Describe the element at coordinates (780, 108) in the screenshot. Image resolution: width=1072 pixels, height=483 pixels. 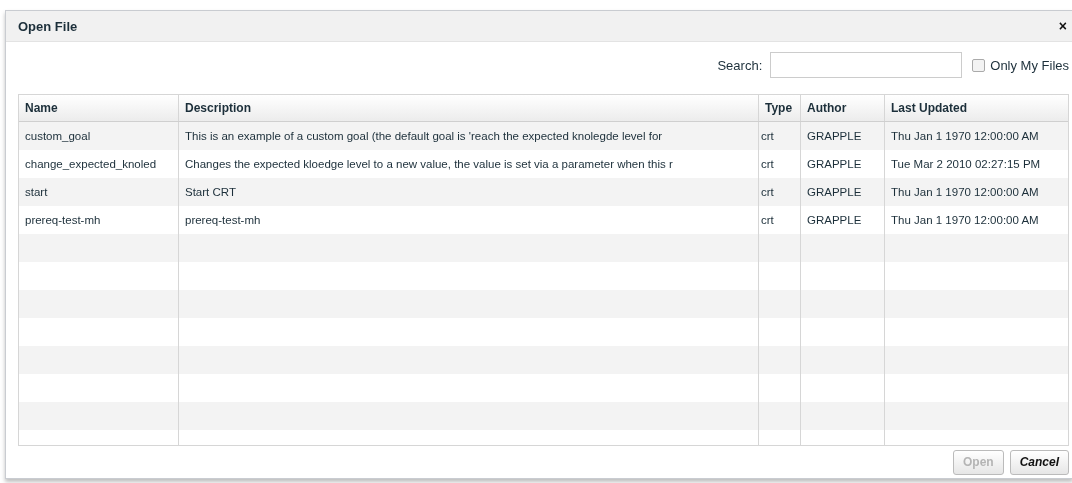
I see `column-header: Type` at that location.